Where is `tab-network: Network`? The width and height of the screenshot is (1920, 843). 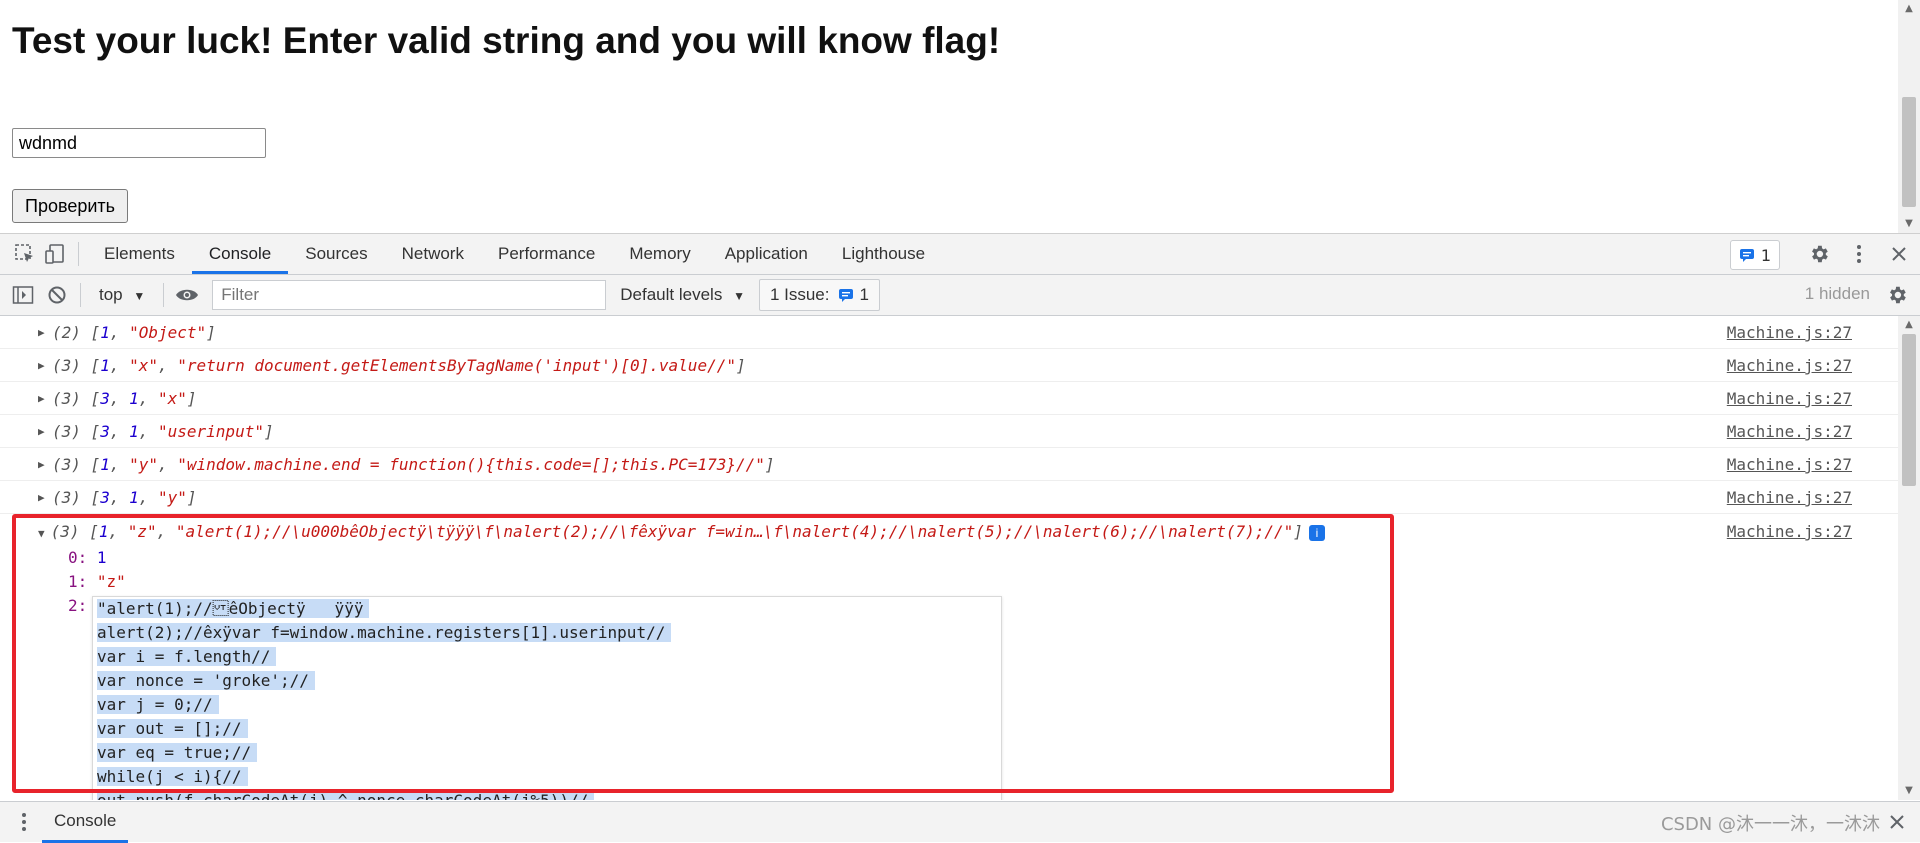
tab-network: Network is located at coordinates (433, 254).